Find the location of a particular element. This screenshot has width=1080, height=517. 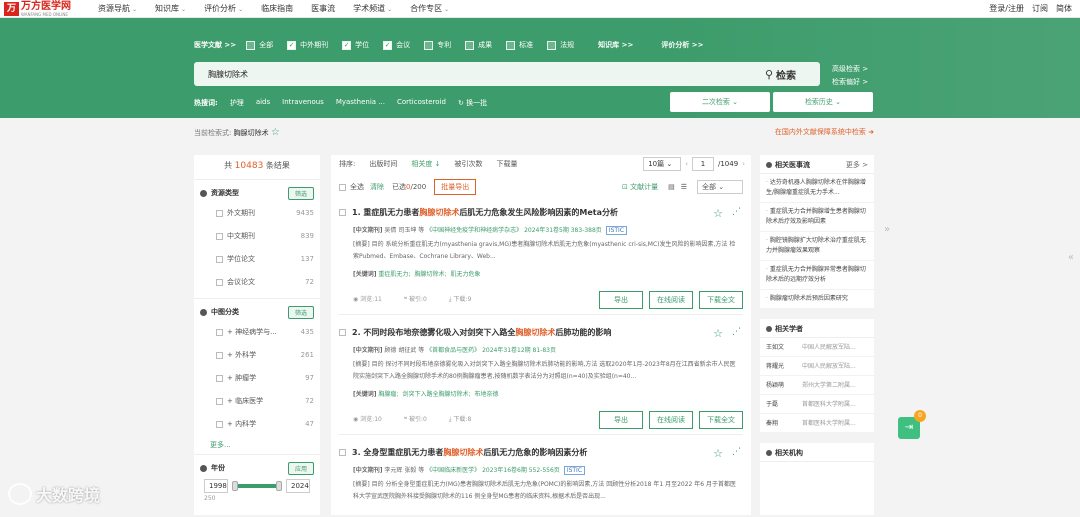

facet-item: 学位论文 137 is located at coordinates (257, 259).